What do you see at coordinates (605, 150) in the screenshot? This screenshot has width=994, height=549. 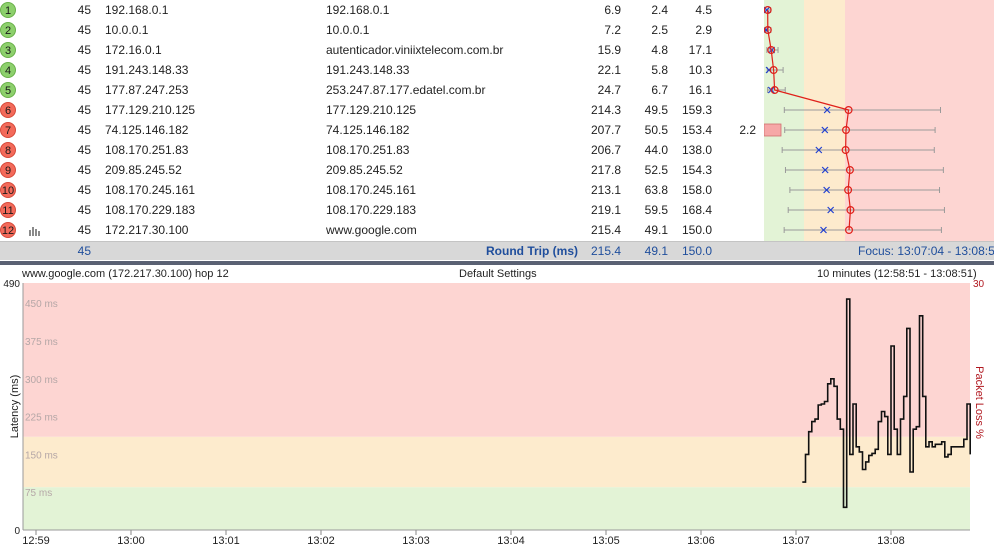 I see `hop-avg: 206.7` at bounding box center [605, 150].